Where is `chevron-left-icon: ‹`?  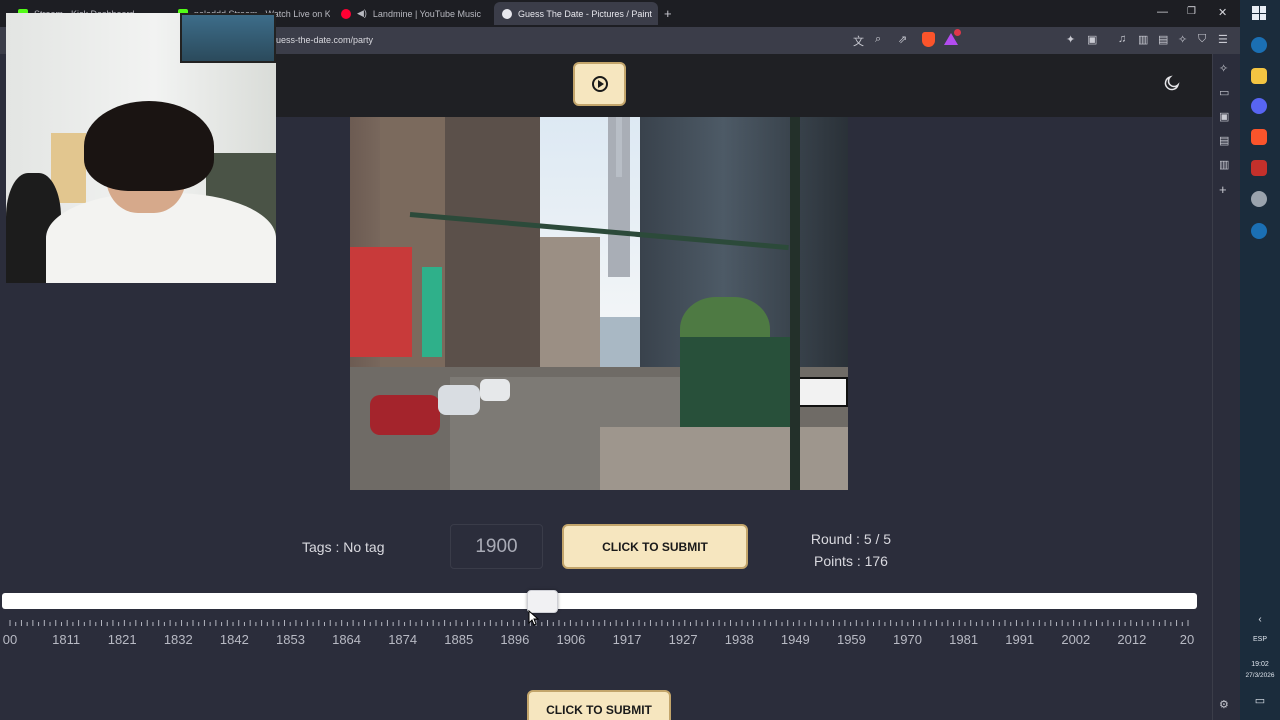
chevron-left-icon: ‹ is located at coordinates (1260, 619).